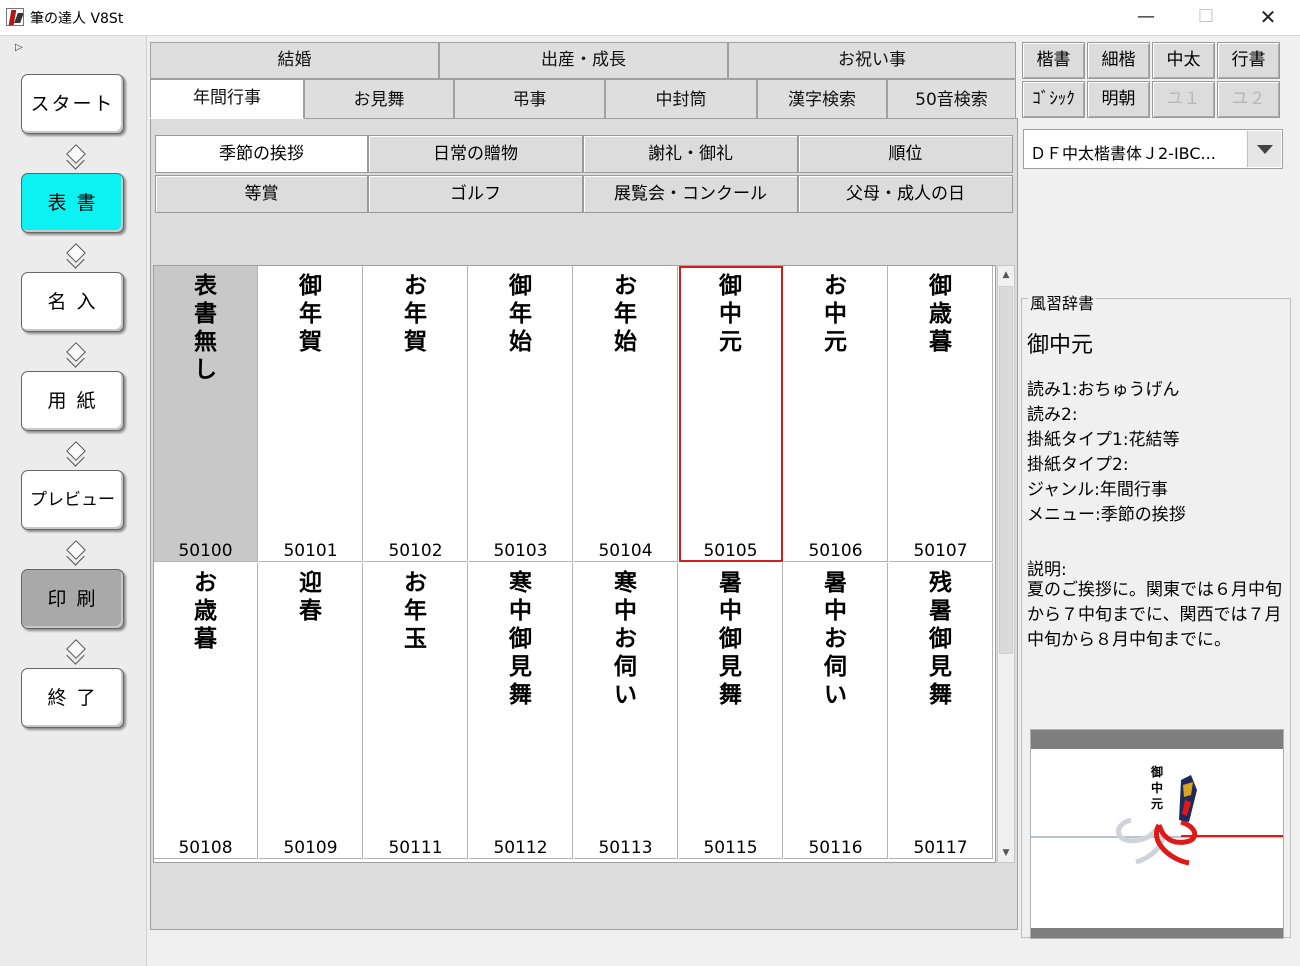 The height and width of the screenshot is (966, 1300). I want to click on preview-button: プレビュー, so click(72, 500).